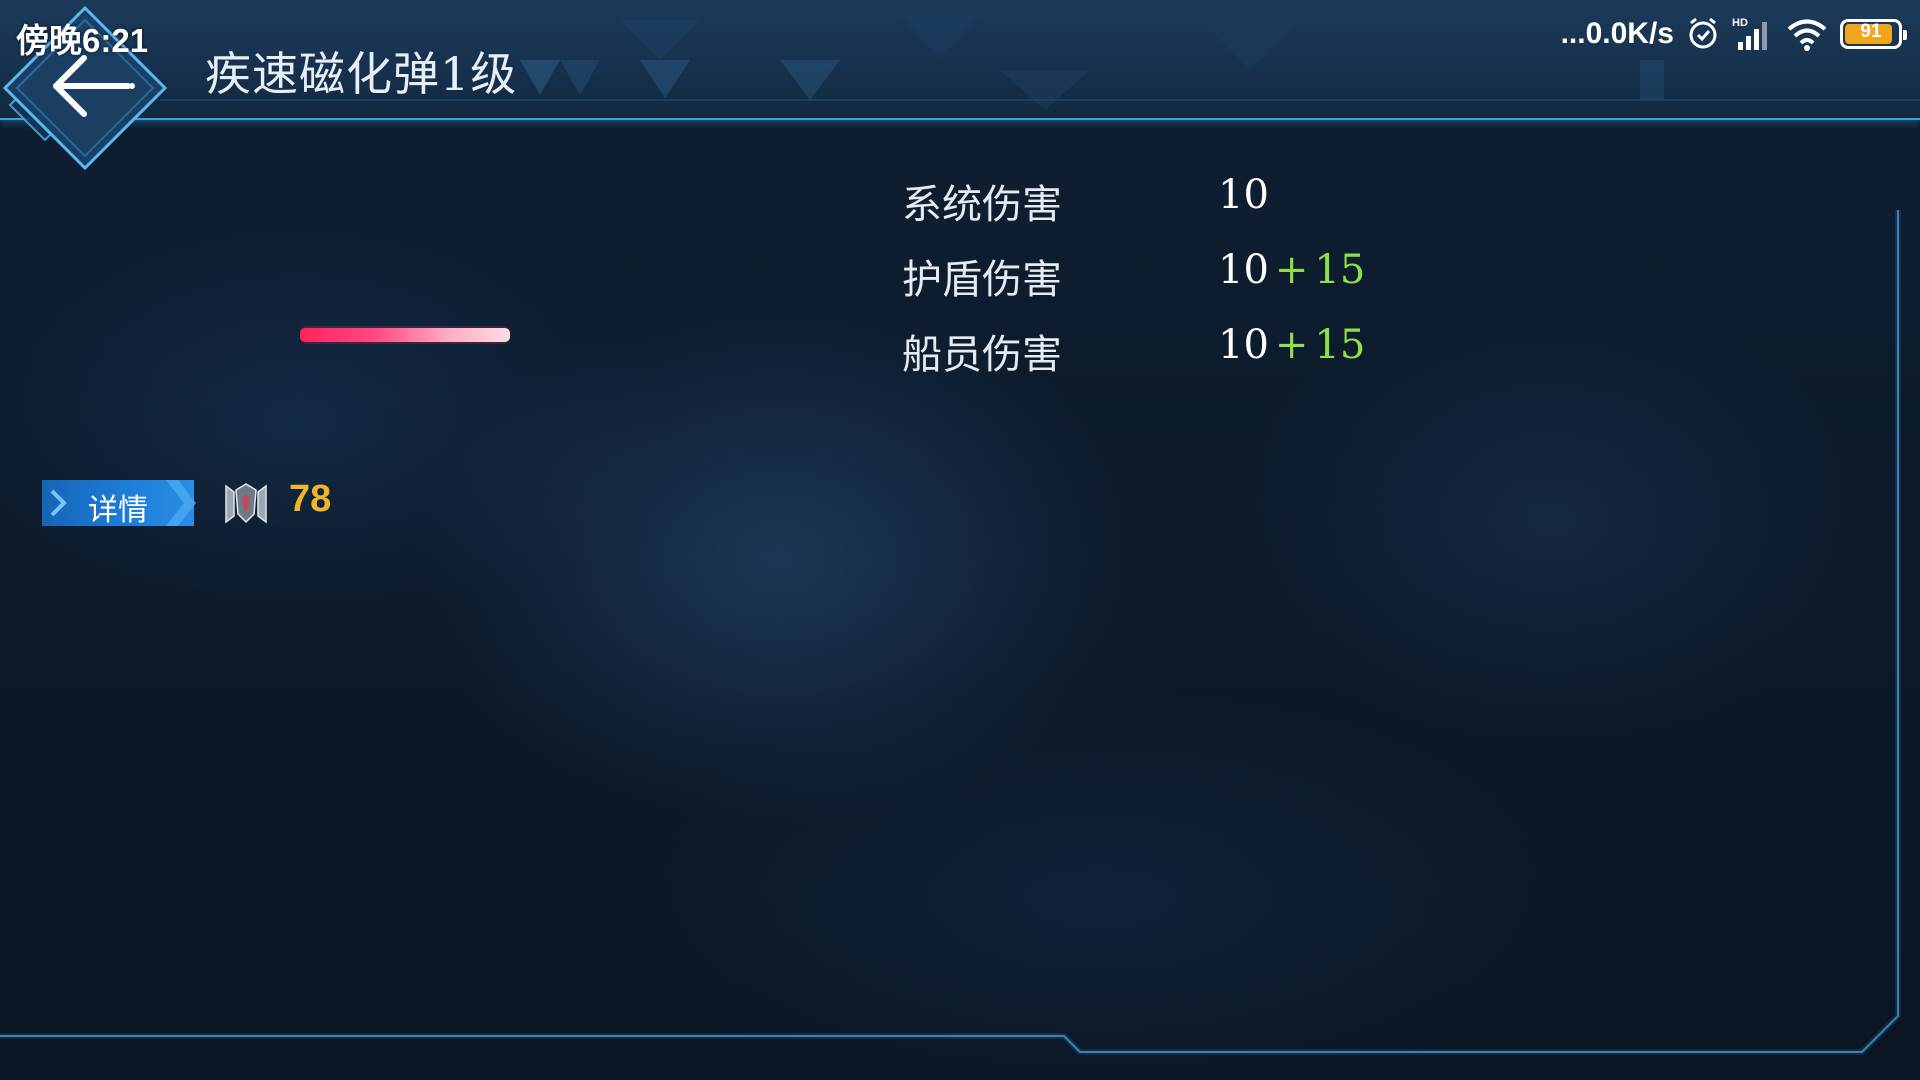  Describe the element at coordinates (82, 40) in the screenshot. I see `status-time: 傍晚6:21` at that location.